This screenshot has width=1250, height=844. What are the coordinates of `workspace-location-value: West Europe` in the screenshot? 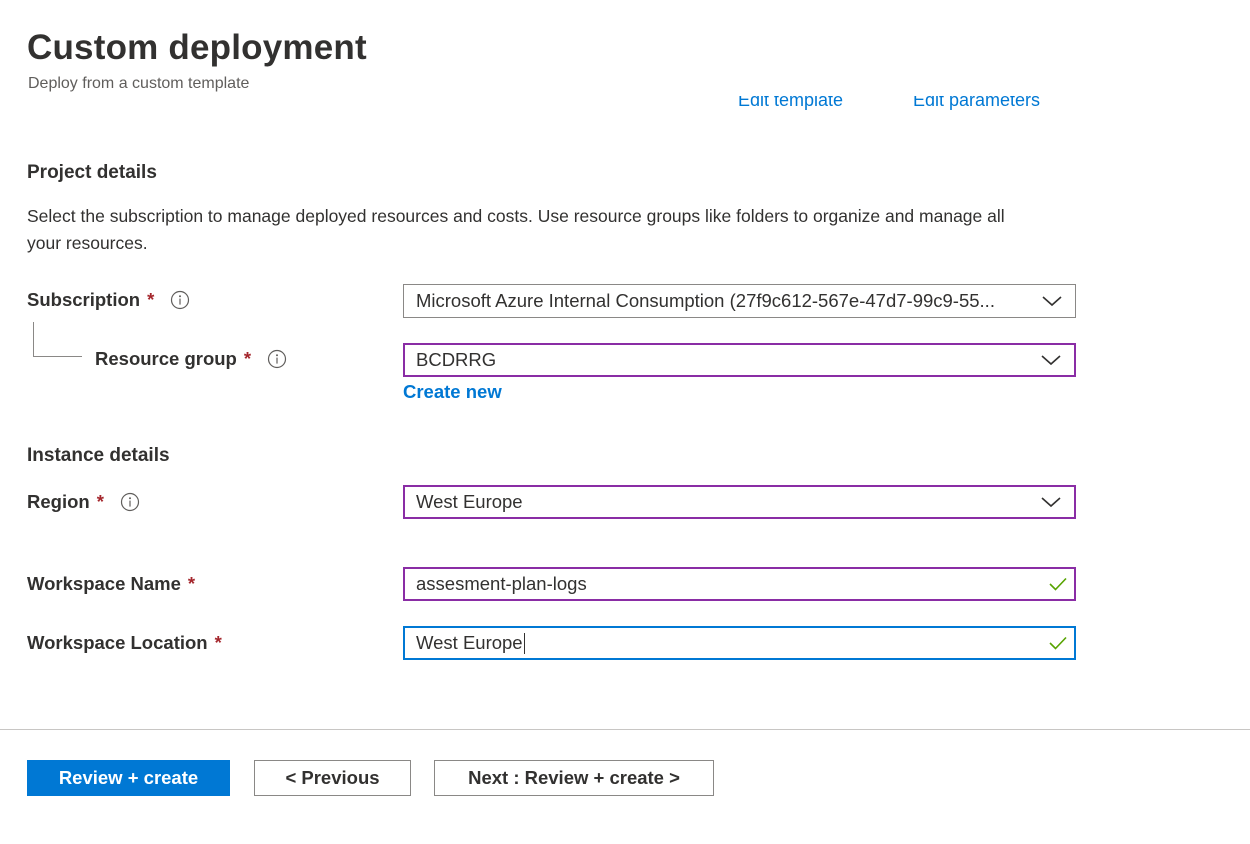 It's located at (469, 642).